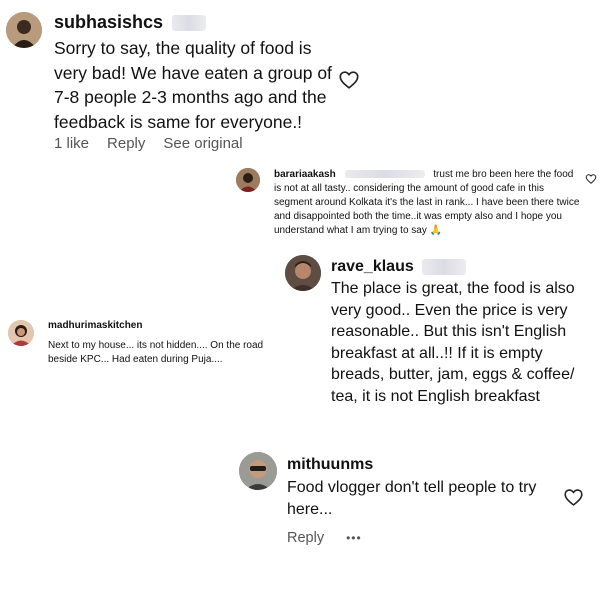 This screenshot has width=600, height=600. I want to click on comment-username: madhurimaskitchen, so click(95, 325).